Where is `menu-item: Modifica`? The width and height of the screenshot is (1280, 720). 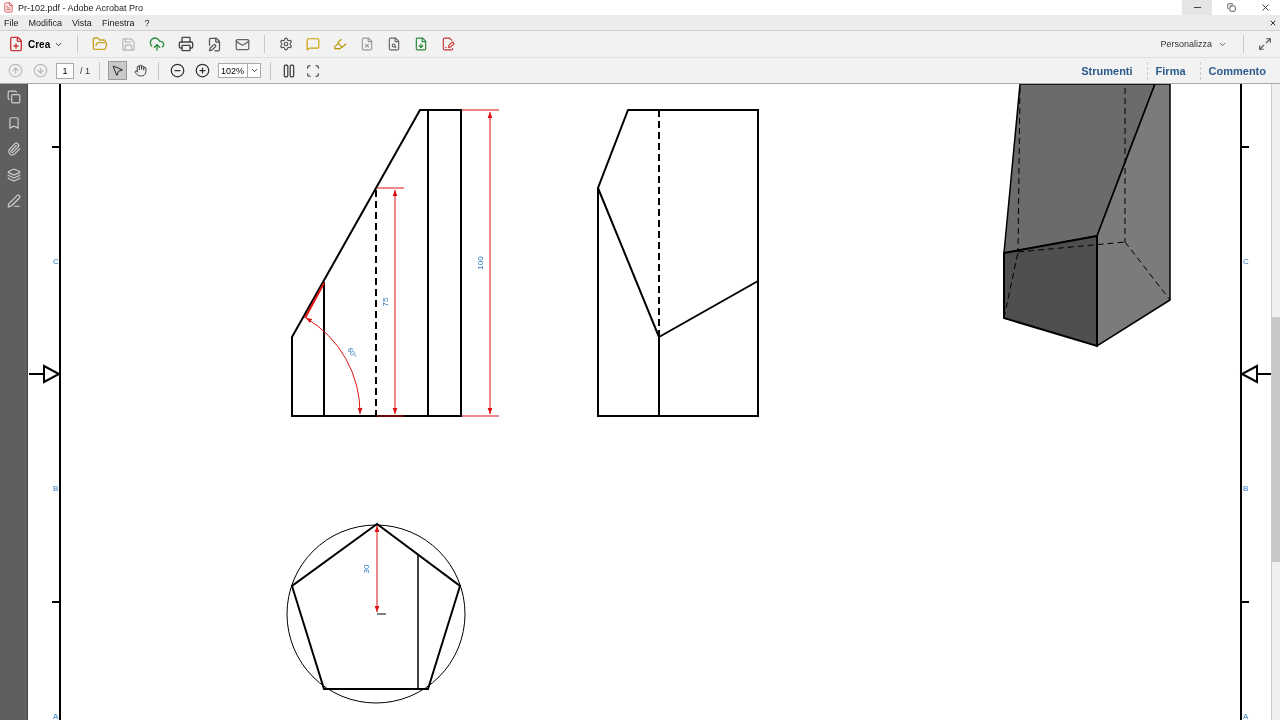
menu-item: Modifica is located at coordinates (45, 22).